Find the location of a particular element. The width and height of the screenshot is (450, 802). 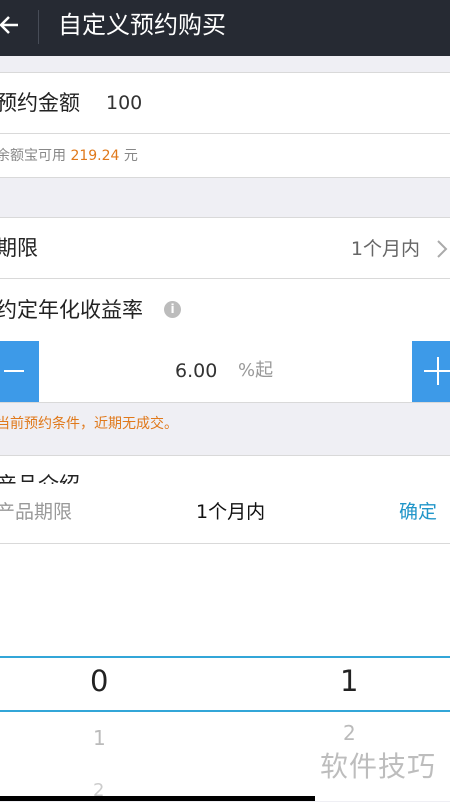

wheel-1-selected: 0 is located at coordinates (99, 681).